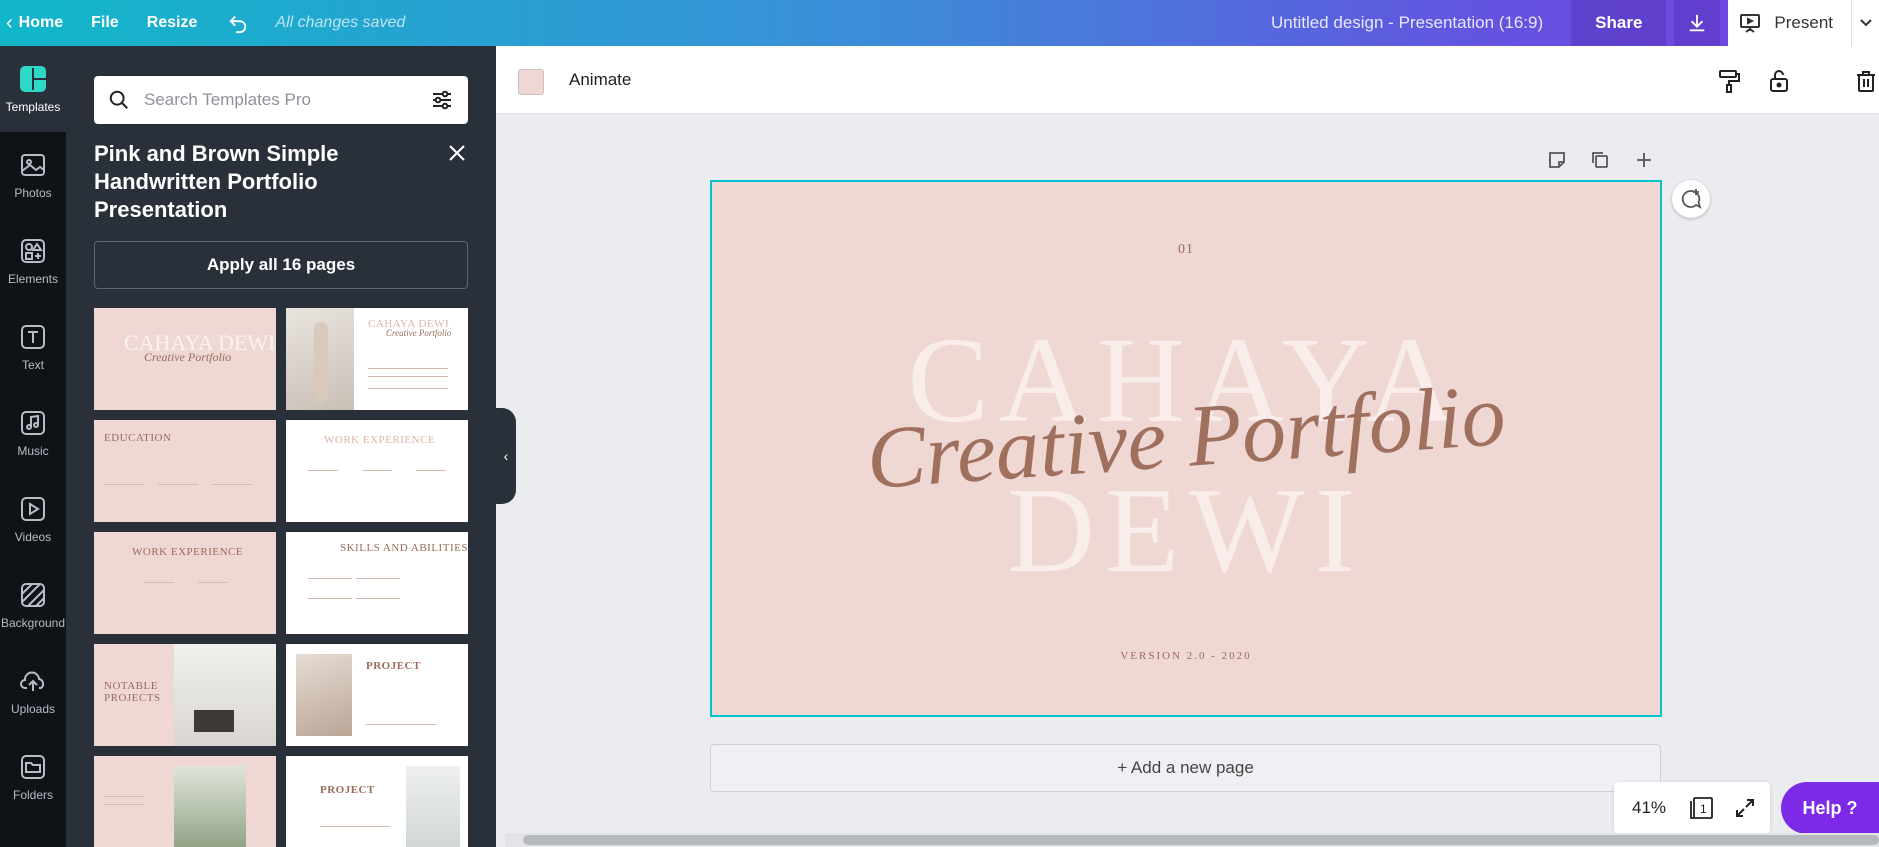 This screenshot has height=847, width=1879. Describe the element at coordinates (1830, 808) in the screenshot. I see `help-button: Help ?` at that location.